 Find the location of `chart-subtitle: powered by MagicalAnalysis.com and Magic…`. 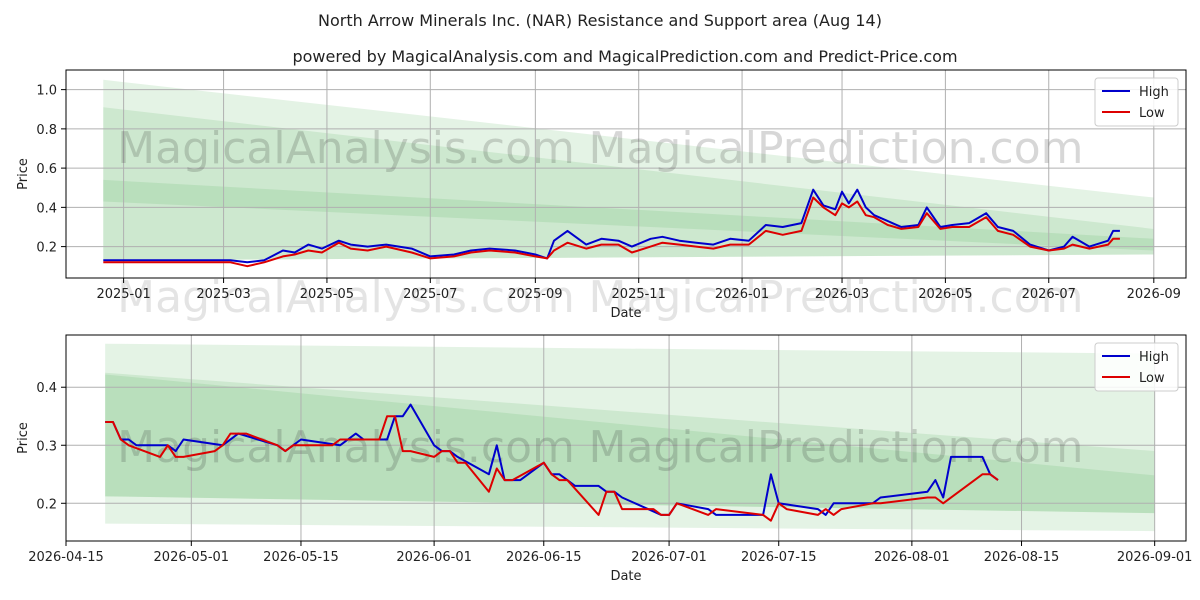

chart-subtitle: powered by MagicalAnalysis.com and Magic… is located at coordinates (624, 56).